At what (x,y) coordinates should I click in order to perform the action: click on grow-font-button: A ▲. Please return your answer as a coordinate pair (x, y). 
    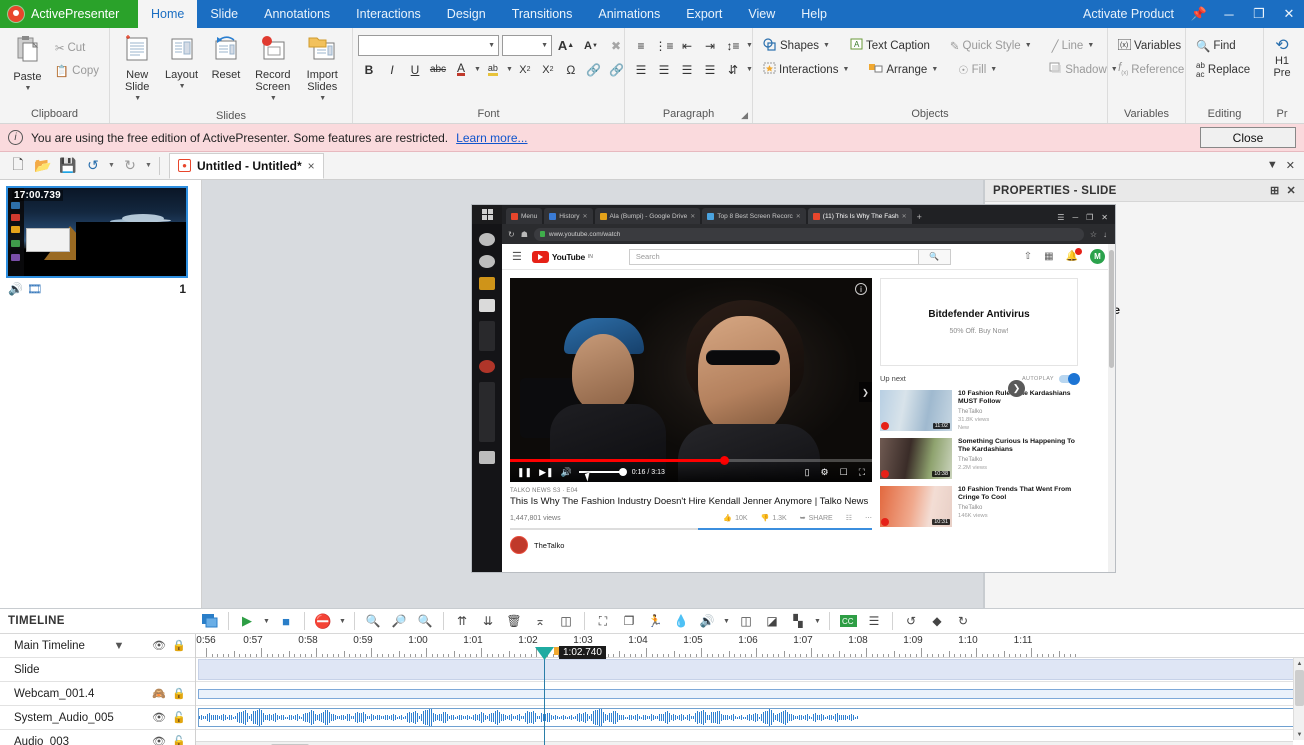
    Looking at the image, I should click on (566, 45).